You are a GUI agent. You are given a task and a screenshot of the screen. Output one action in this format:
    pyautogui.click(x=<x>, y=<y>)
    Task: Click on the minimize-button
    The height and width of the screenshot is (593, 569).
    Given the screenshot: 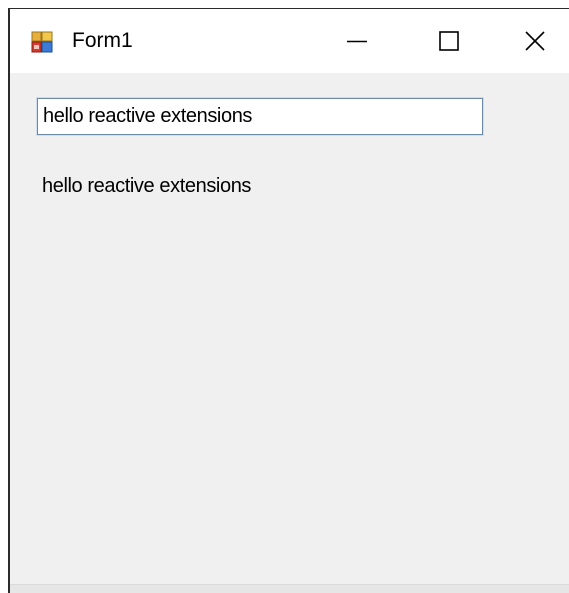 What is the action you would take?
    pyautogui.click(x=357, y=41)
    